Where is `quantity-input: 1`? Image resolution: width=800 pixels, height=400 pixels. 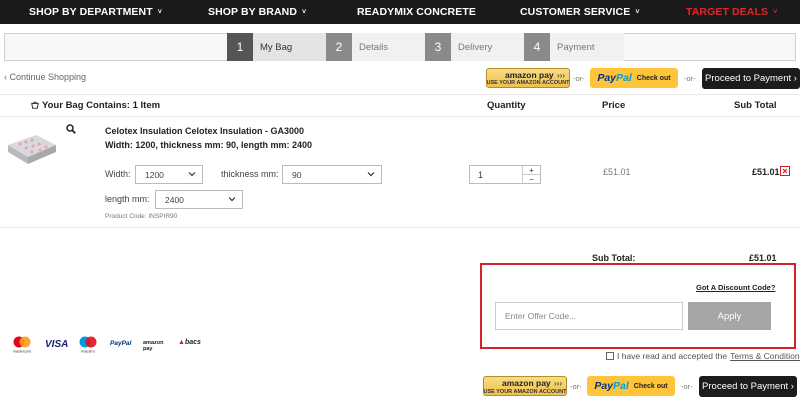
quantity-input: 1 is located at coordinates (480, 175).